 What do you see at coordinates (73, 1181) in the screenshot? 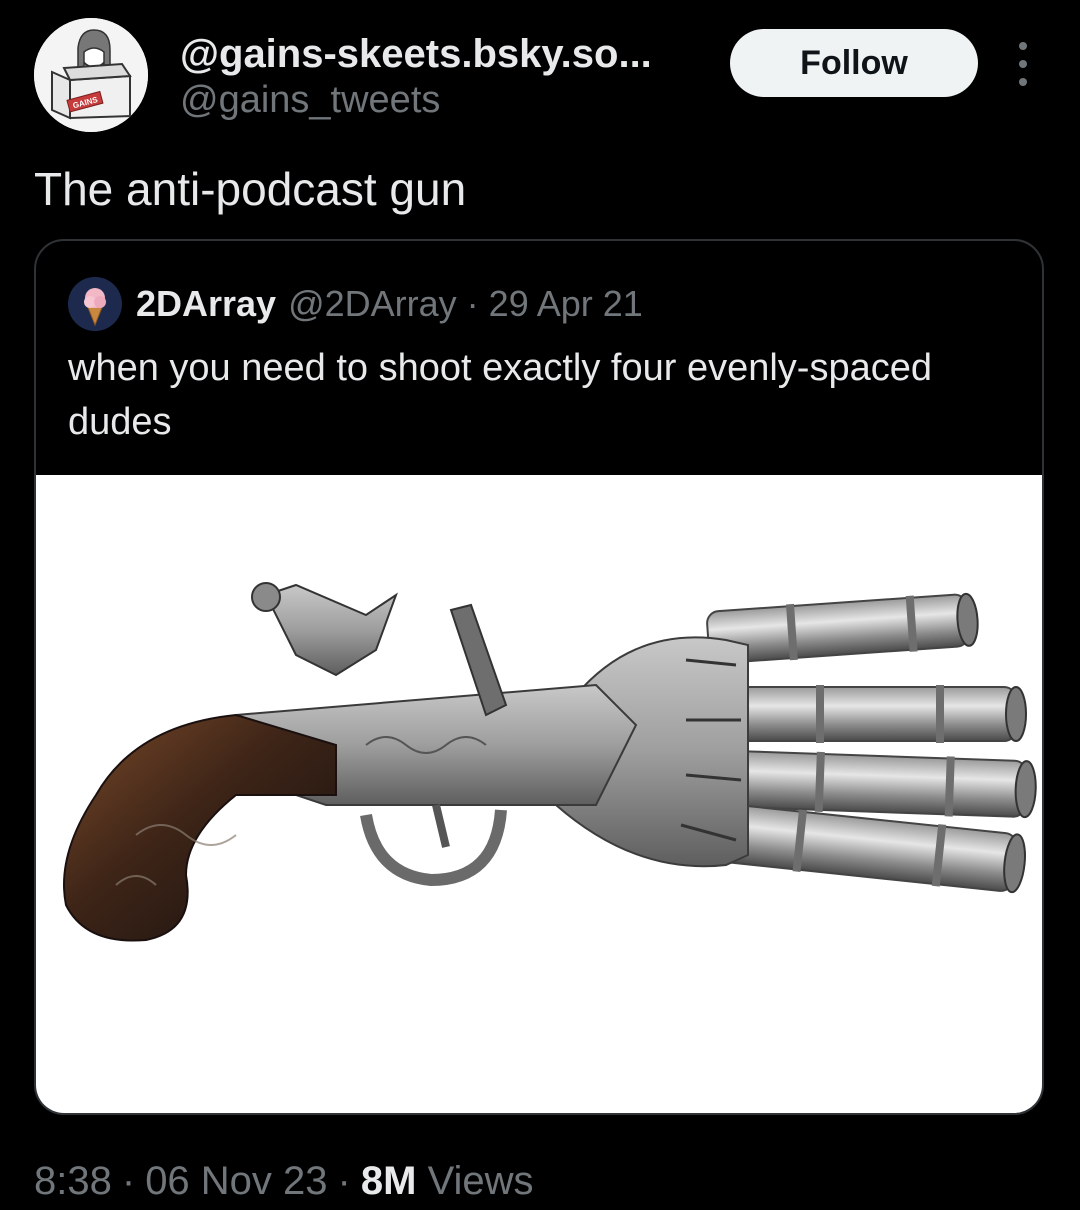
I see `tweet-time: 8:38` at bounding box center [73, 1181].